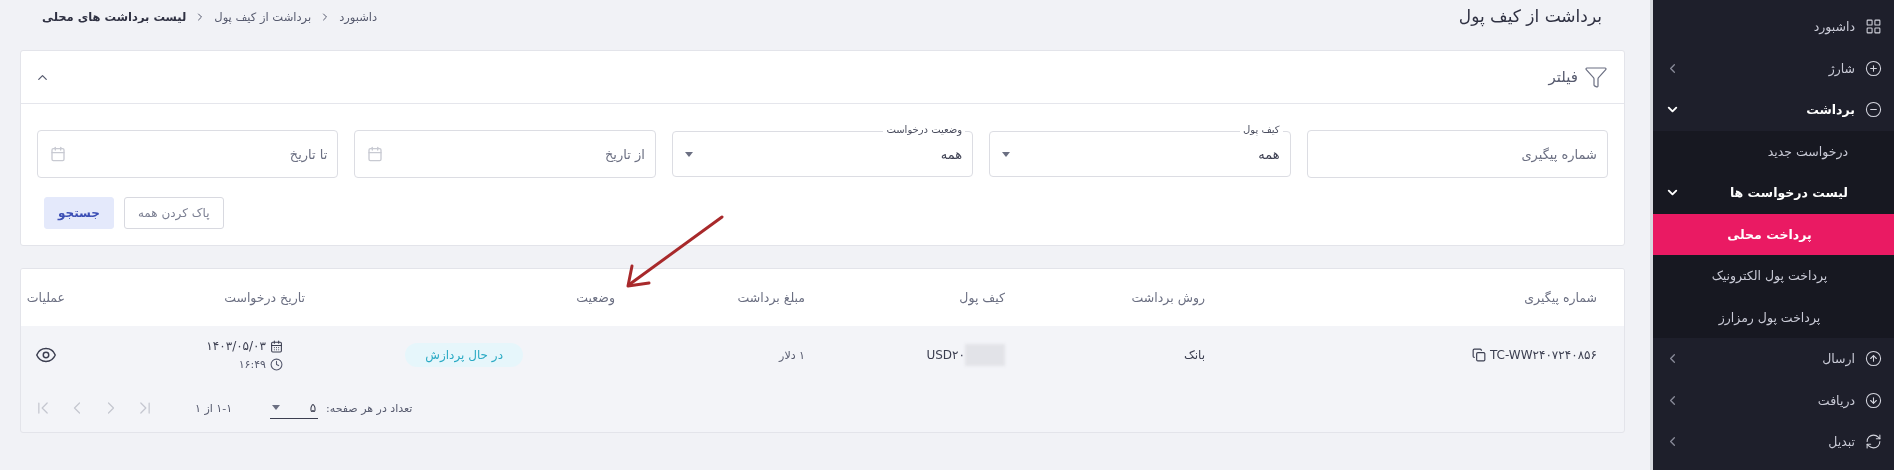 Image resolution: width=1894 pixels, height=470 pixels. What do you see at coordinates (114, 17) in the screenshot?
I see `breadcrumb-link: لیست برداشت های محلی` at bounding box center [114, 17].